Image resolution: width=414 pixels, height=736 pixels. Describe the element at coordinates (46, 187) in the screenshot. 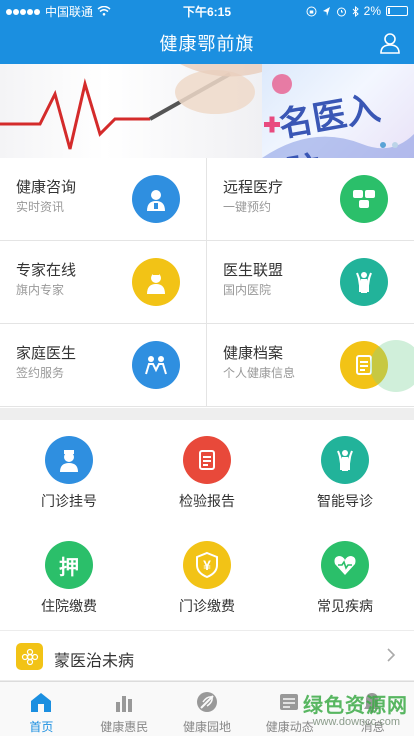

I see `service-name: 健康咨询` at that location.